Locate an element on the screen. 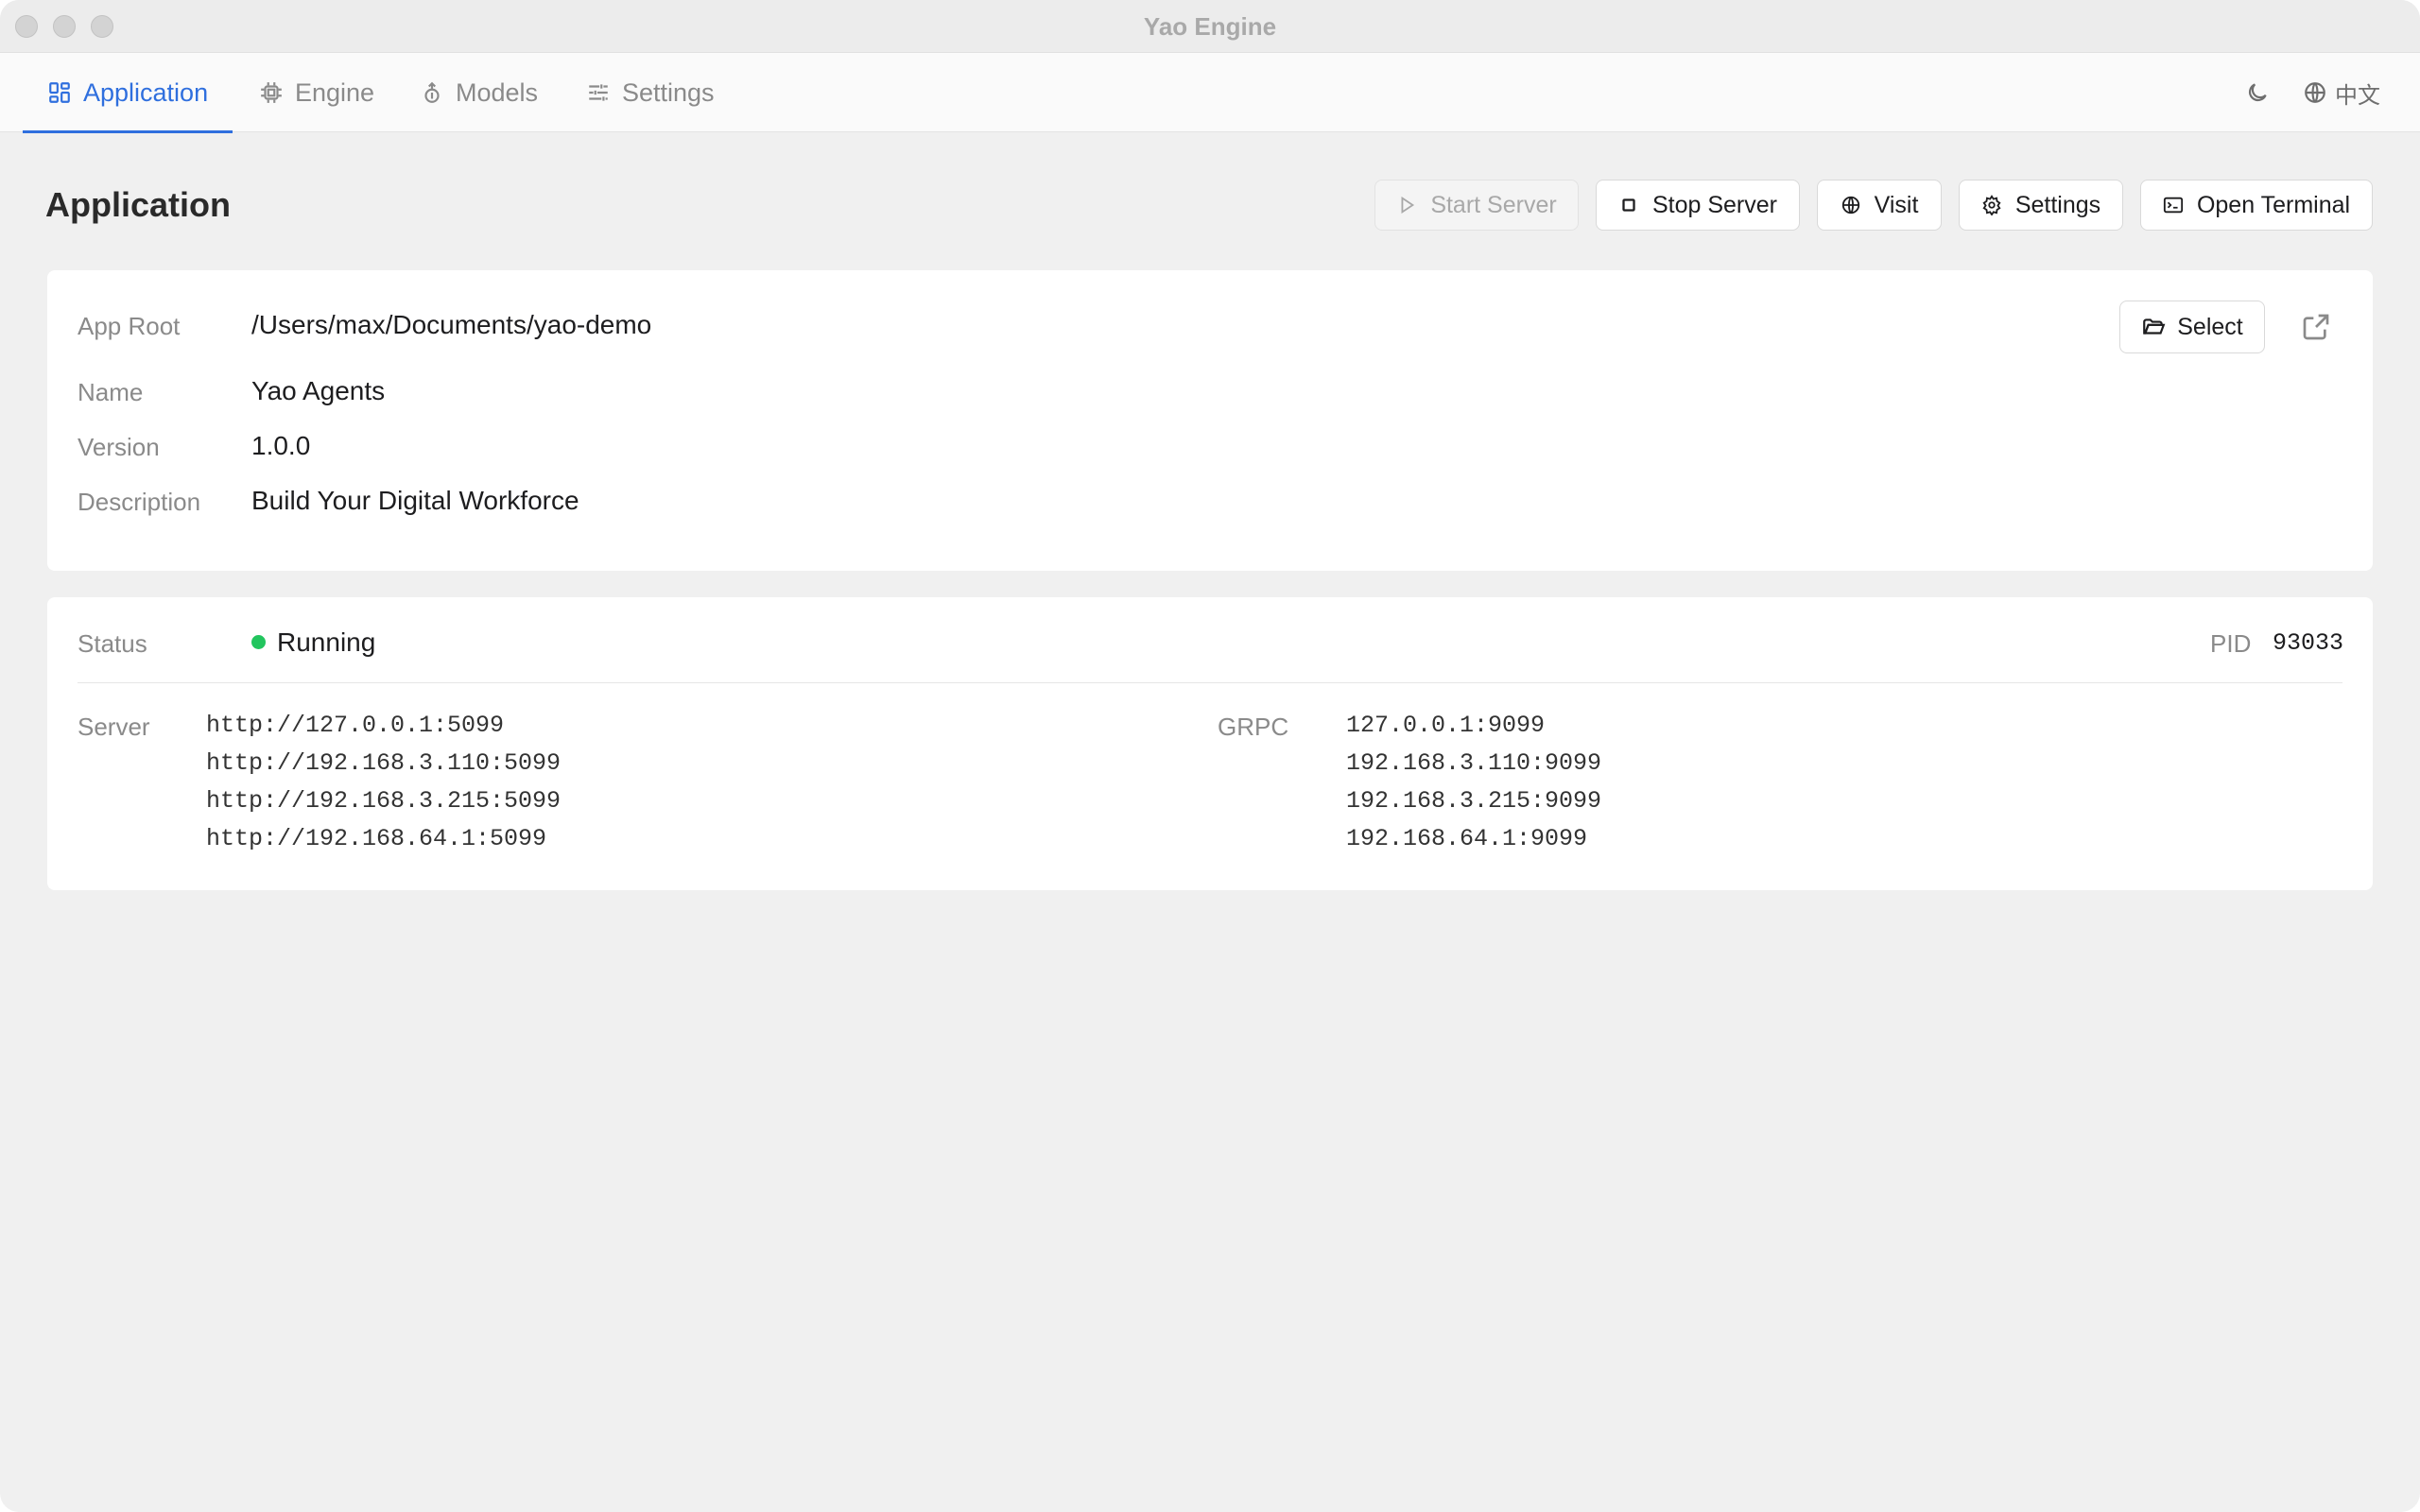 The height and width of the screenshot is (1512, 2420). grpc-address: 192.168.64.1:9099 is located at coordinates (1467, 838).